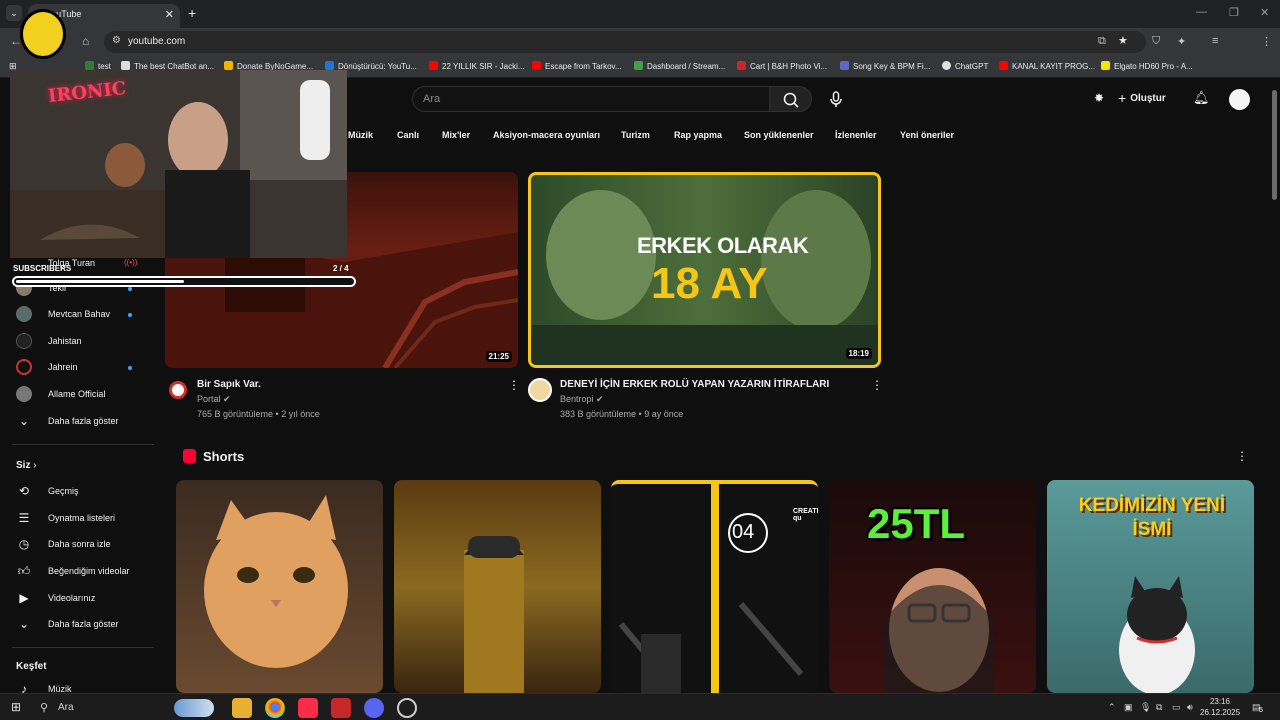 The width and height of the screenshot is (1280, 720). I want to click on windows-start-icon: ⊞, so click(16, 707).